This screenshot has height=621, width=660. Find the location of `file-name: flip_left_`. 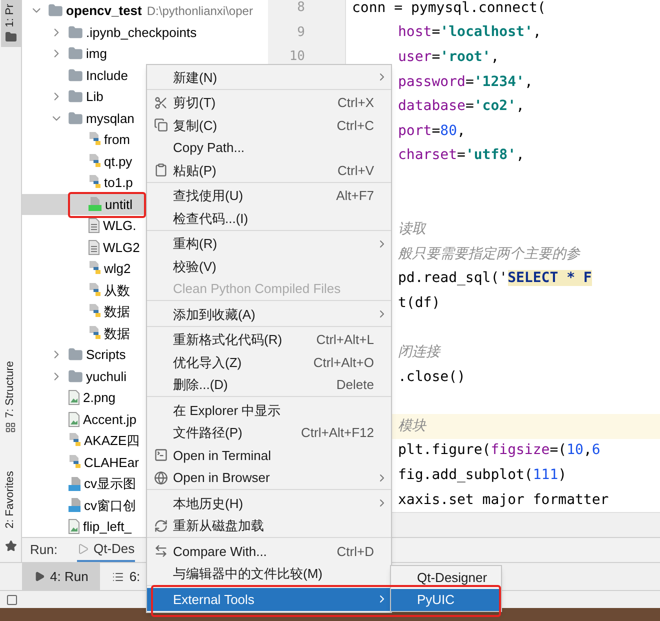

file-name: flip_left_ is located at coordinates (107, 527).